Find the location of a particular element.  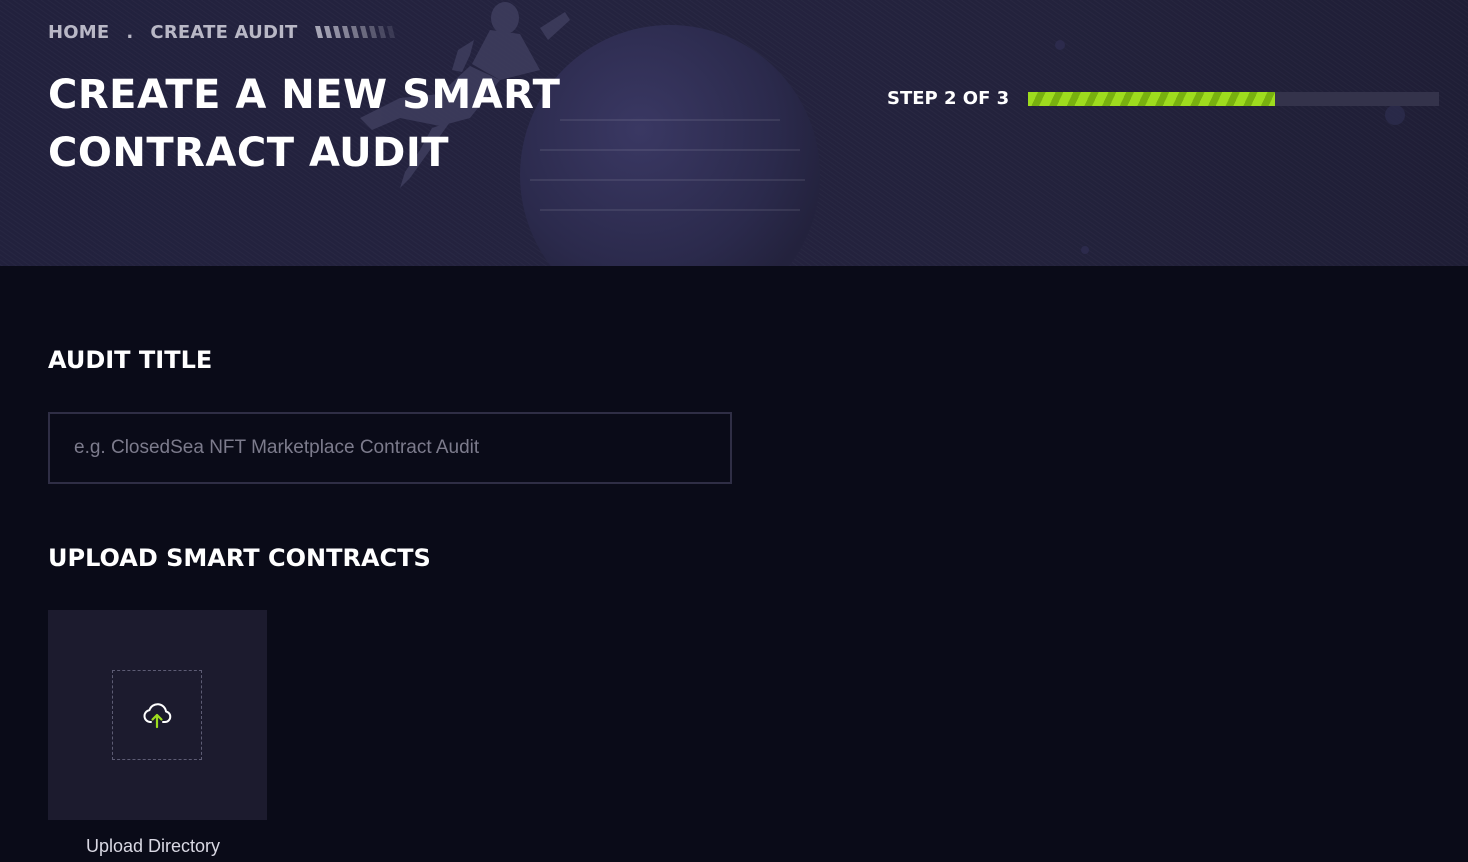

upload-dropzone is located at coordinates (157, 715).